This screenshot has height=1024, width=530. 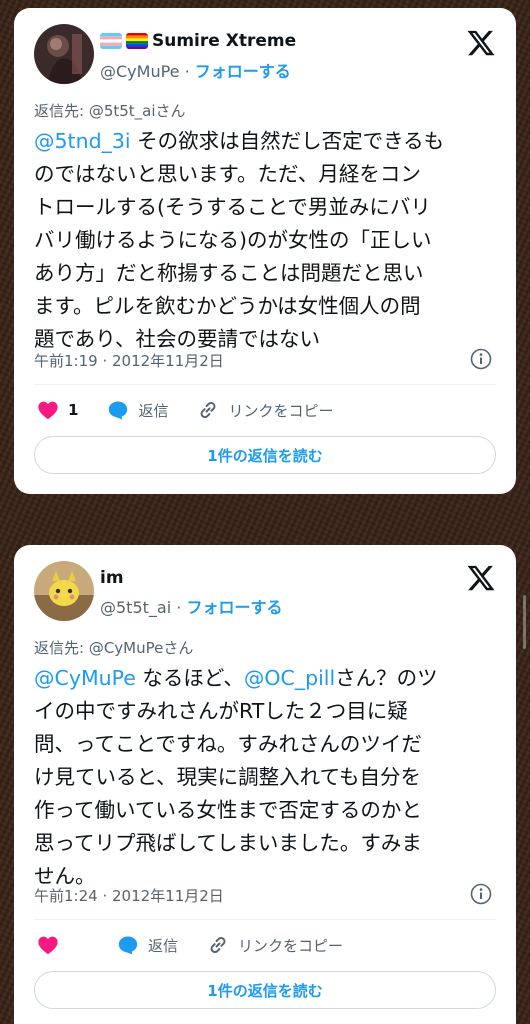 I want to click on display-name-row: Sumire Xtreme, so click(x=198, y=41).